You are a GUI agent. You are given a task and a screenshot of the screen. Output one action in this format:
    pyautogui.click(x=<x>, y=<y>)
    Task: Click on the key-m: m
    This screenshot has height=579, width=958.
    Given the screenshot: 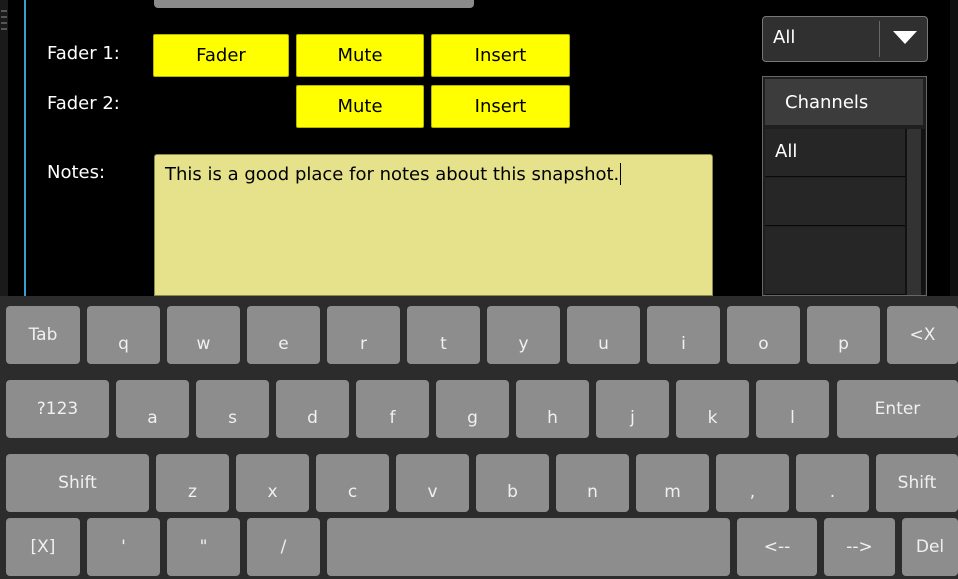 What is the action you would take?
    pyautogui.click(x=672, y=483)
    